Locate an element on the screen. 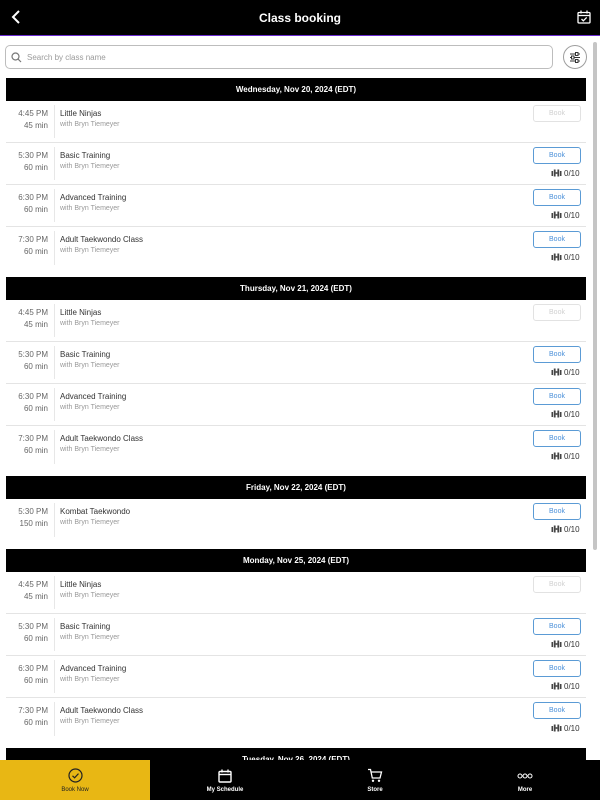  scrollbar is located at coordinates (595, 397).